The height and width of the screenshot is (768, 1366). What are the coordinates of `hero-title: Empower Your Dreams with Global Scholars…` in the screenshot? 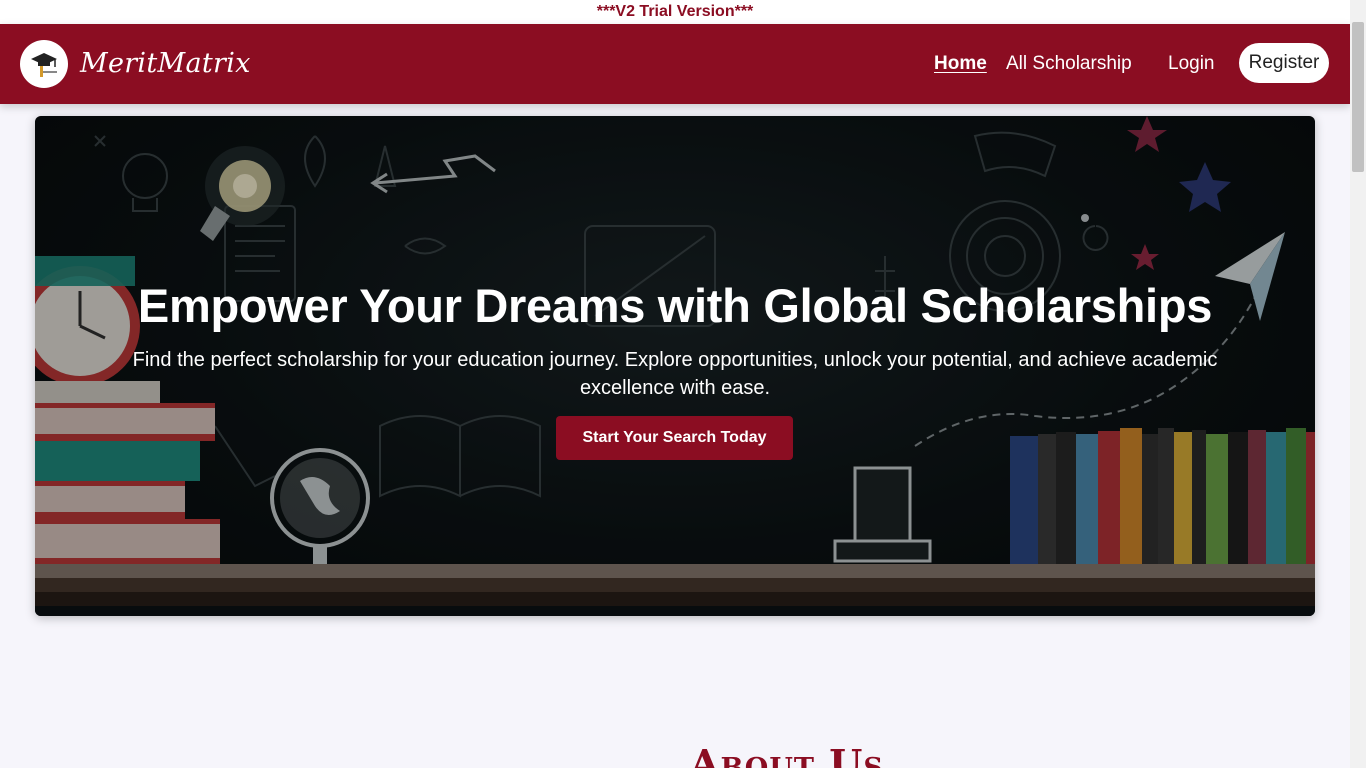 It's located at (675, 305).